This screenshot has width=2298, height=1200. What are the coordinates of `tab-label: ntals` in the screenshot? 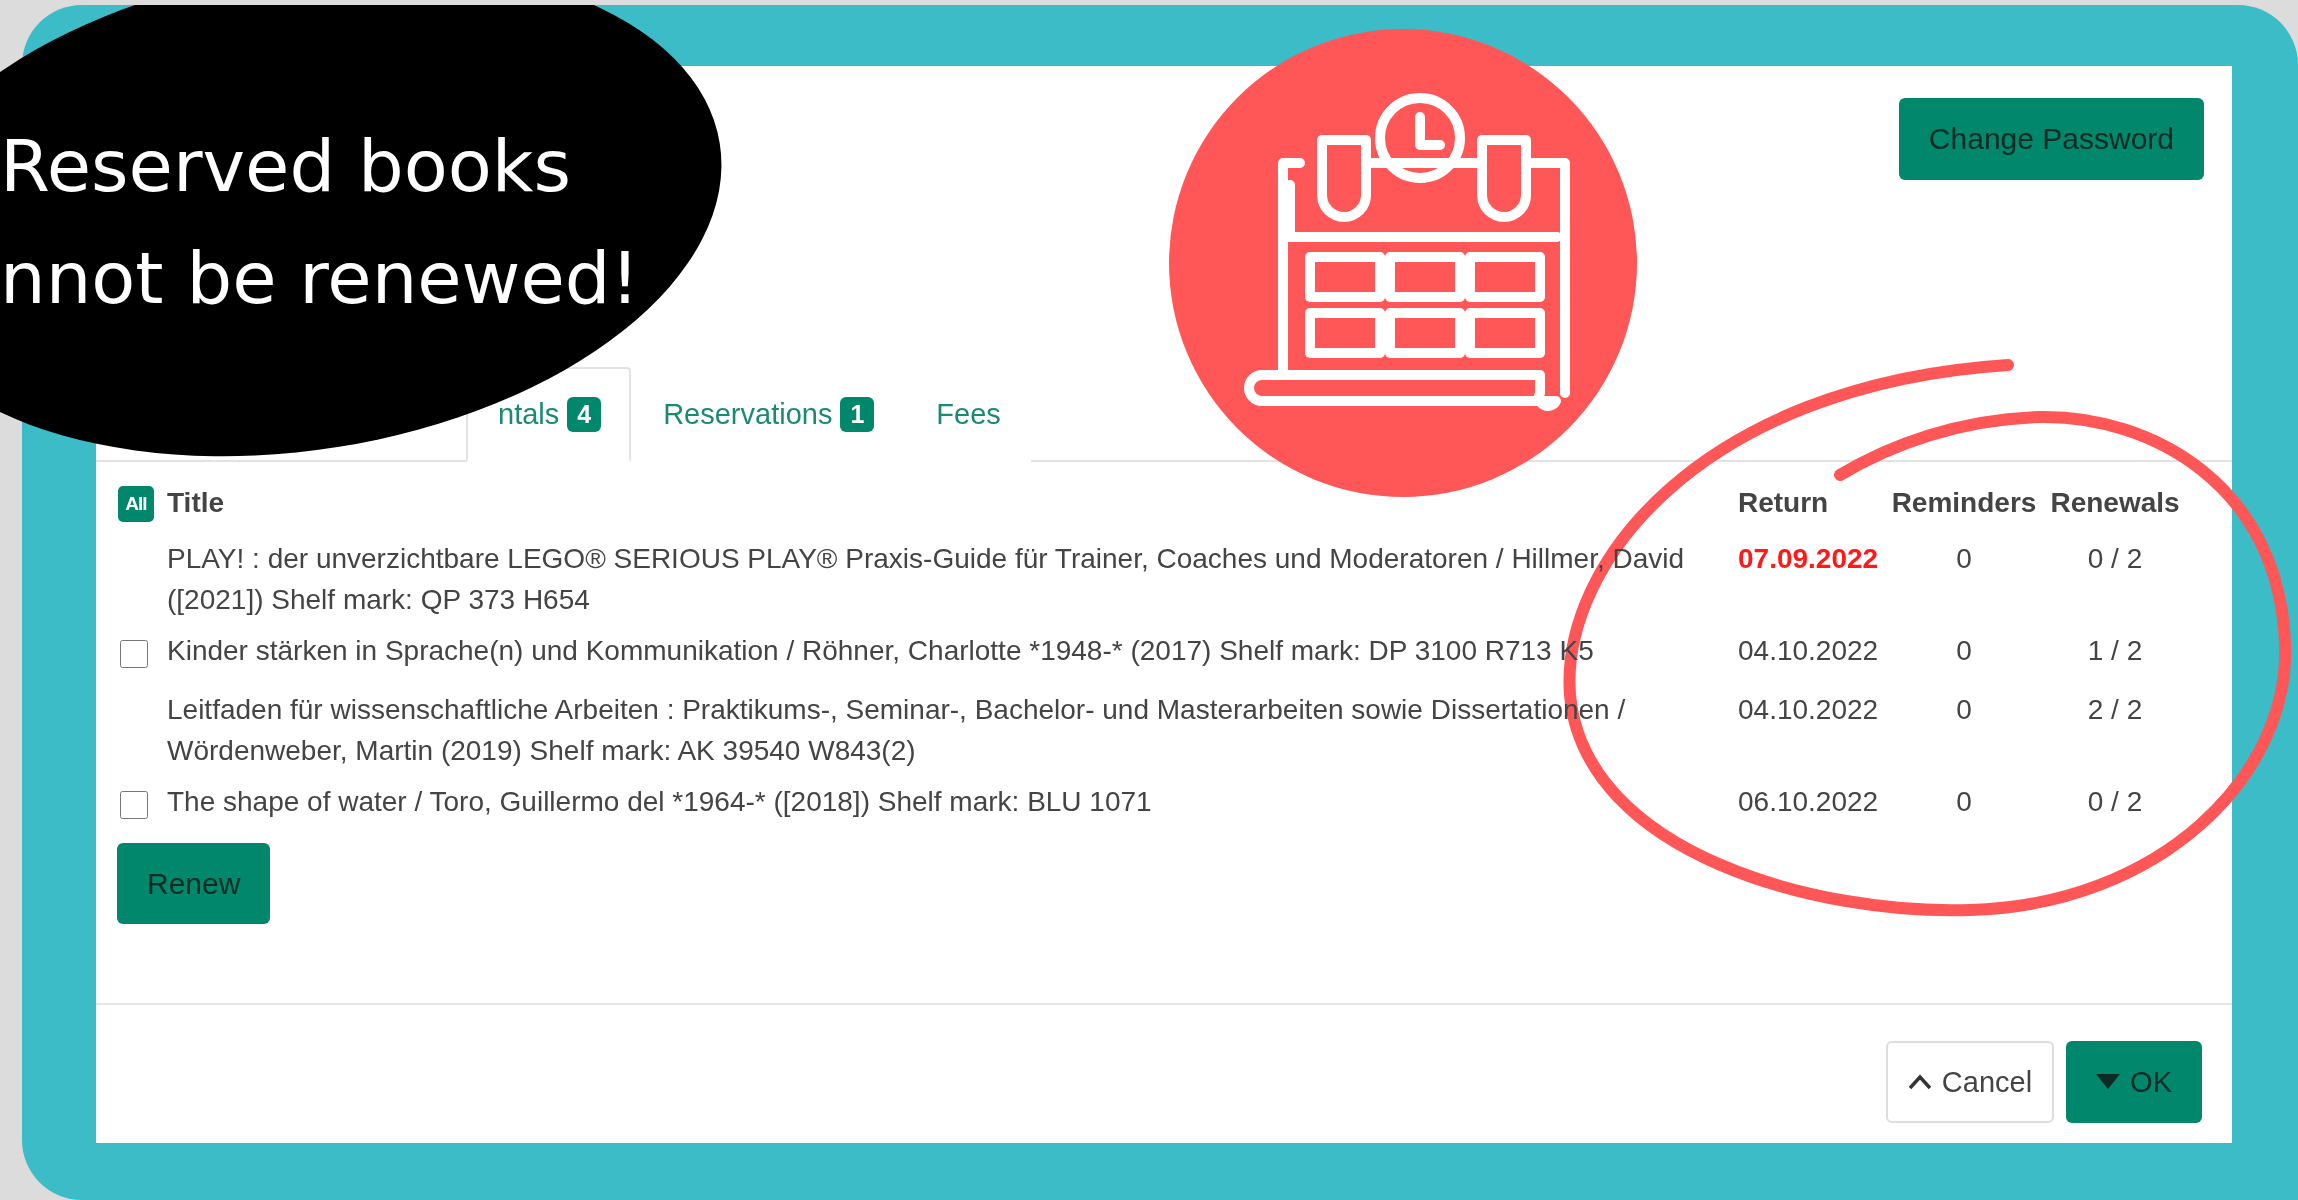 It's located at (529, 414).